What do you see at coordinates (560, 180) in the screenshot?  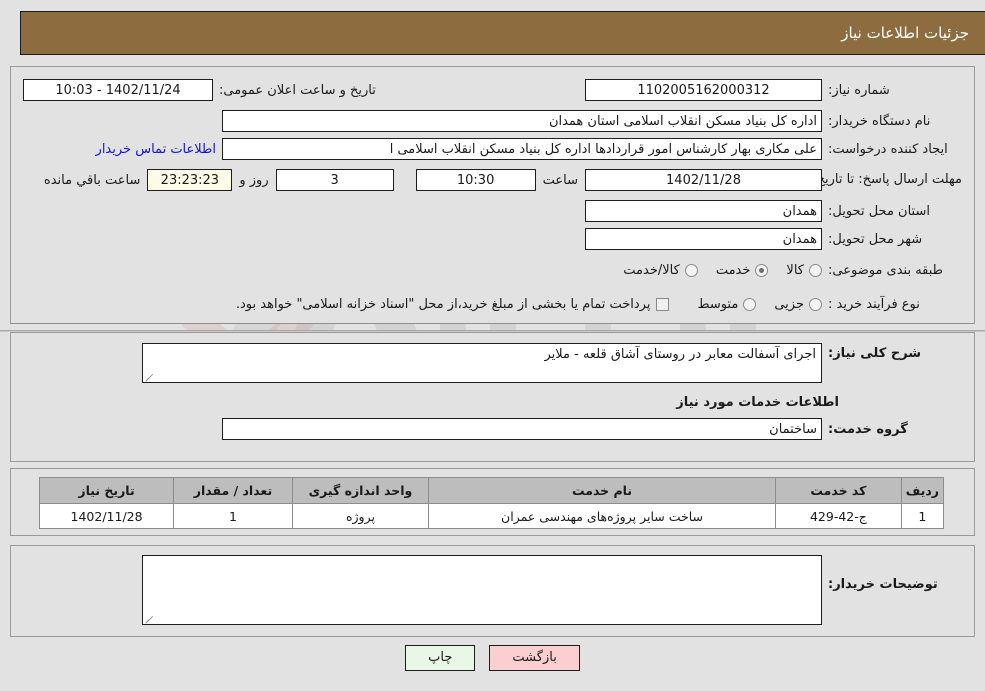 I see `label-deadline-hour: ساعت` at bounding box center [560, 180].